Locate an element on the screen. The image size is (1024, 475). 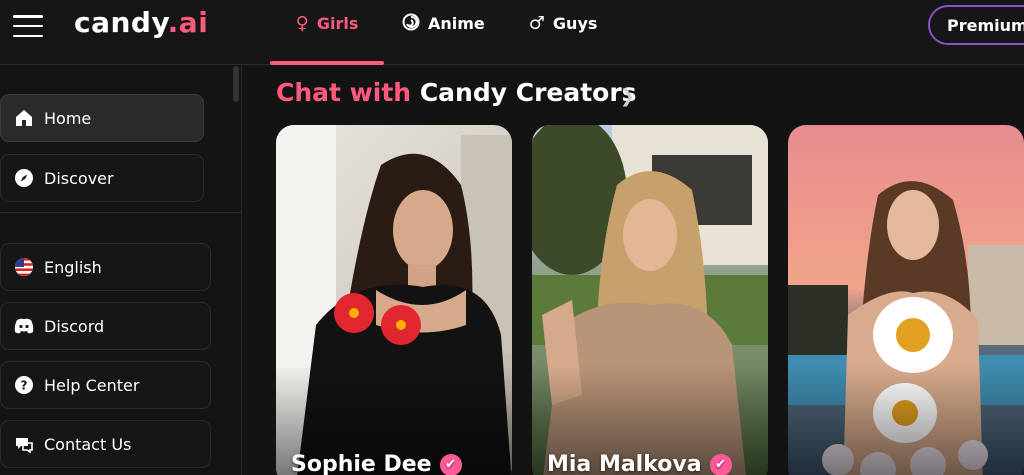
creator-name: Sophie Dee ✔ is located at coordinates (376, 463).